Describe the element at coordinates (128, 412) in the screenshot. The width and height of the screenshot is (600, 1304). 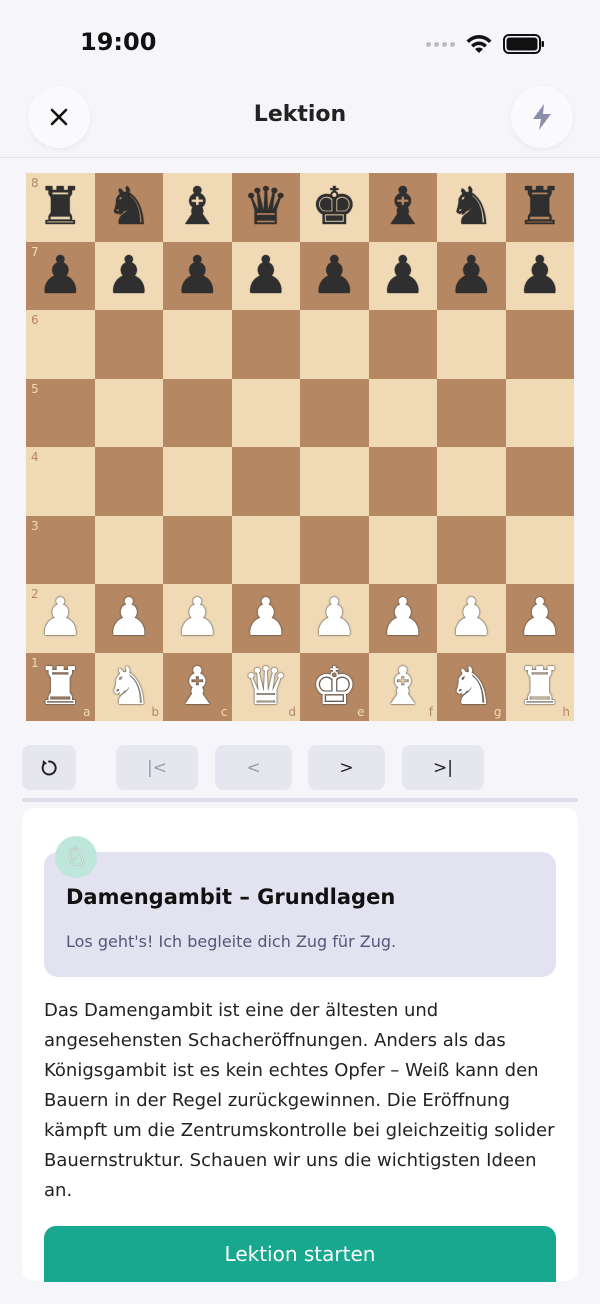
I see `square-b5` at that location.